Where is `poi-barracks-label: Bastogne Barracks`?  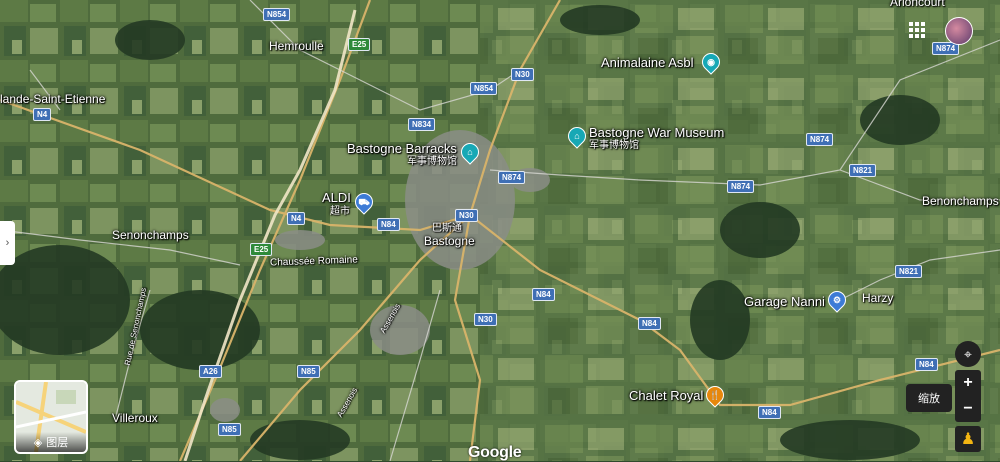 poi-barracks-label: Bastogne Barracks is located at coordinates (402, 148).